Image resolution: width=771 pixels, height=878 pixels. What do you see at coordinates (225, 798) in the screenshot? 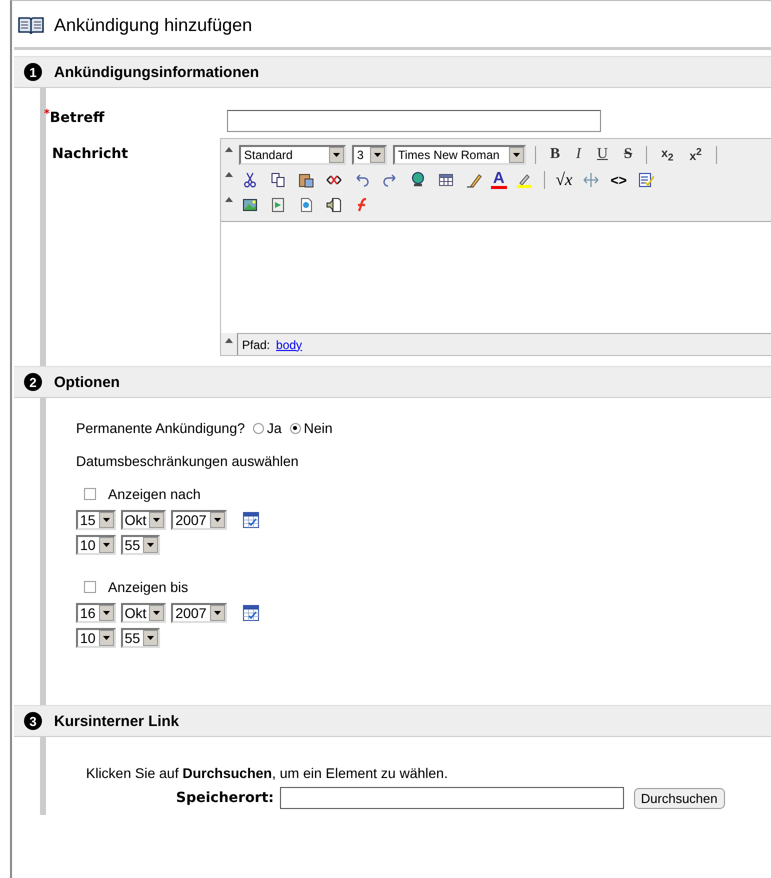
I see `field-label: Speicherort:` at bounding box center [225, 798].